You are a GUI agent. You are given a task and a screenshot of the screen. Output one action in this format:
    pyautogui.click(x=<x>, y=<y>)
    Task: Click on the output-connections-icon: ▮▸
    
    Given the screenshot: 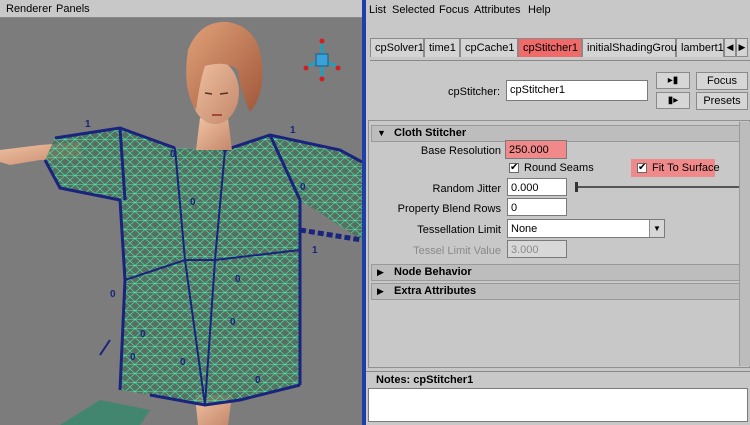 What is the action you would take?
    pyautogui.click(x=673, y=100)
    